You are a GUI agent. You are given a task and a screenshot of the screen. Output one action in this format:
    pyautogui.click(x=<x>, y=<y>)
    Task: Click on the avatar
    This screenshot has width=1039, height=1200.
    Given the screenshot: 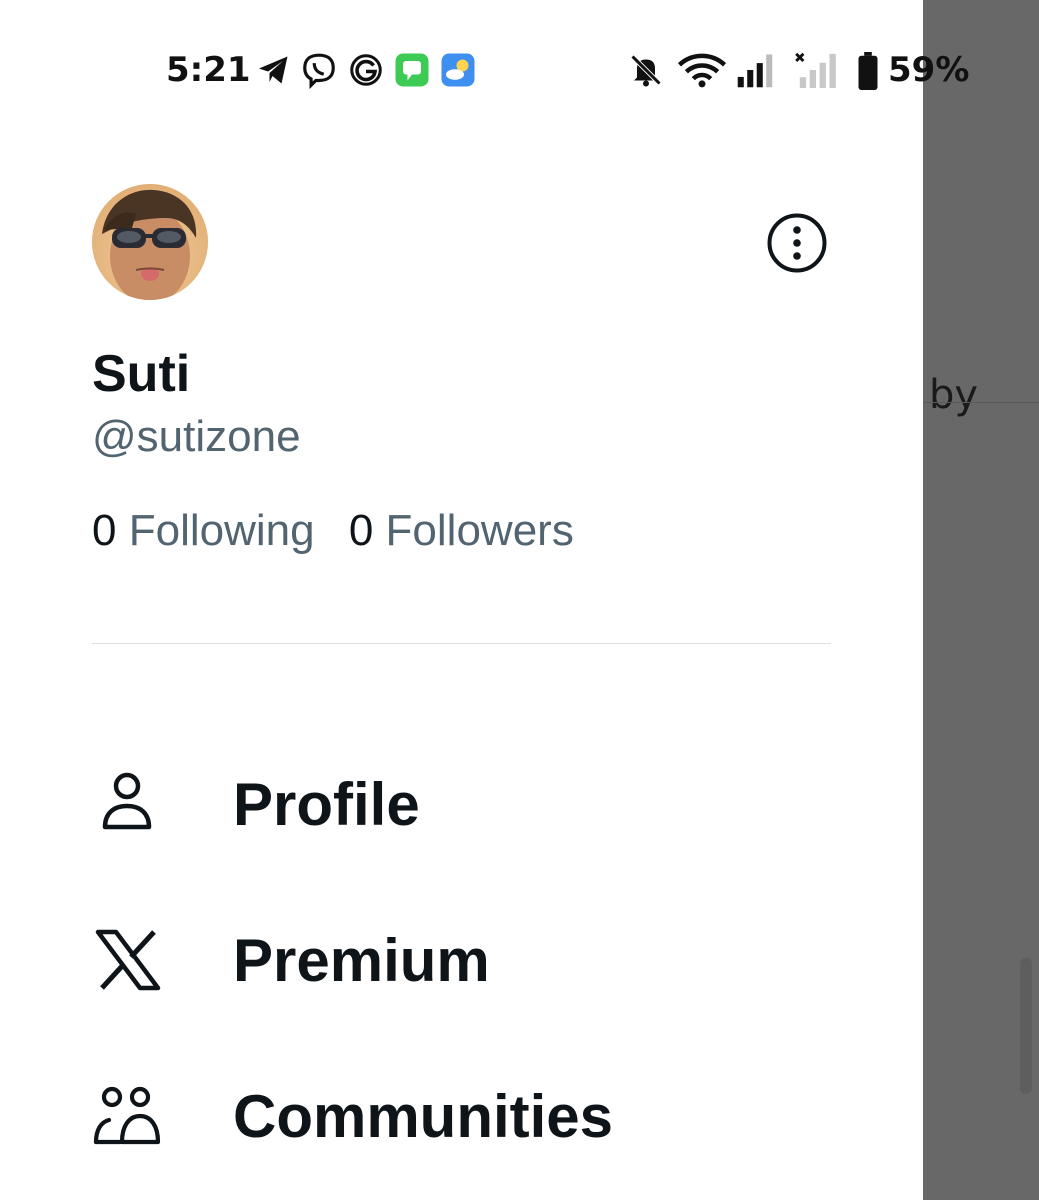 What is the action you would take?
    pyautogui.click(x=150, y=242)
    